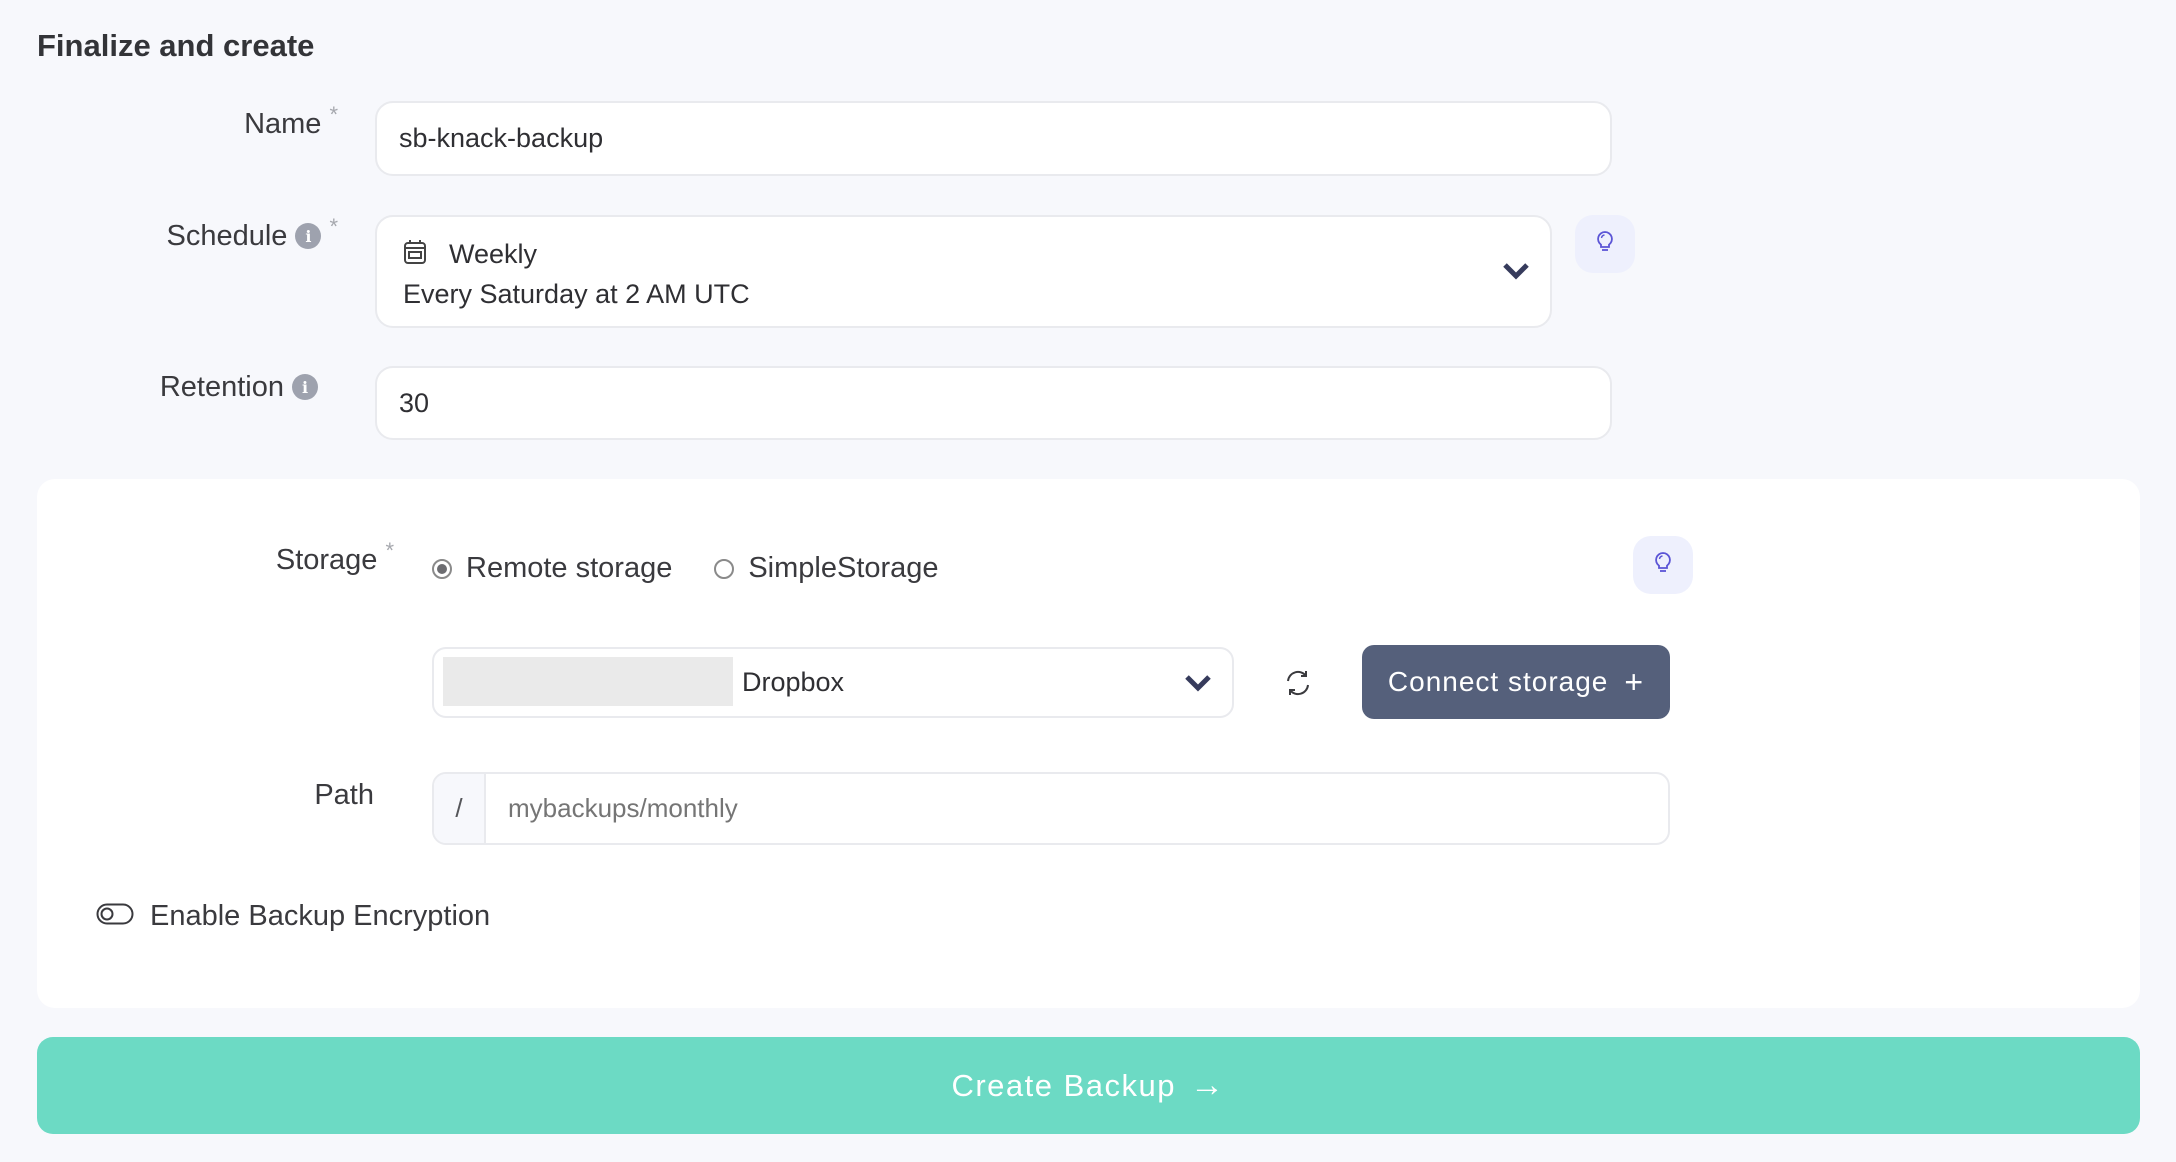 The image size is (2176, 1162). I want to click on storage-logo-placeholder, so click(588, 681).